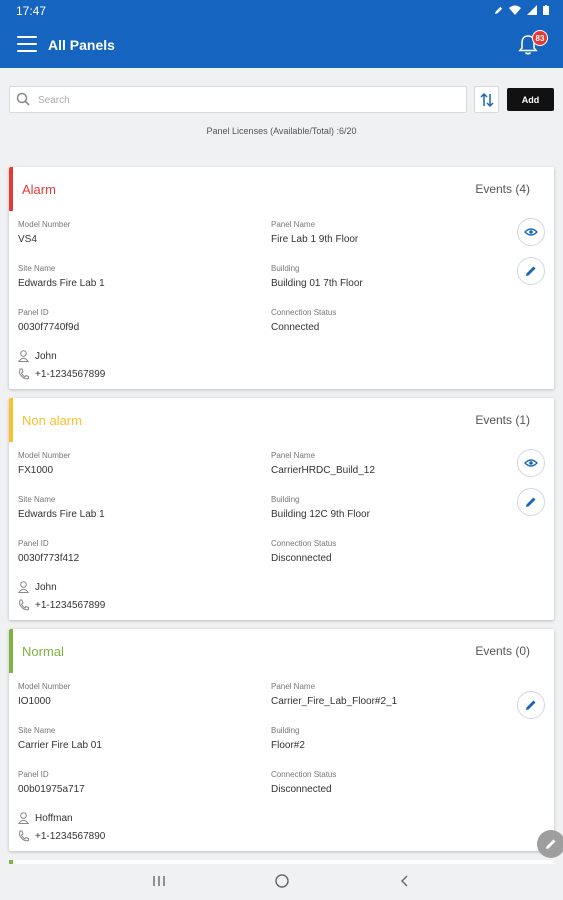 This screenshot has height=900, width=563. Describe the element at coordinates (540, 38) in the screenshot. I see `notification-badge: 83` at that location.